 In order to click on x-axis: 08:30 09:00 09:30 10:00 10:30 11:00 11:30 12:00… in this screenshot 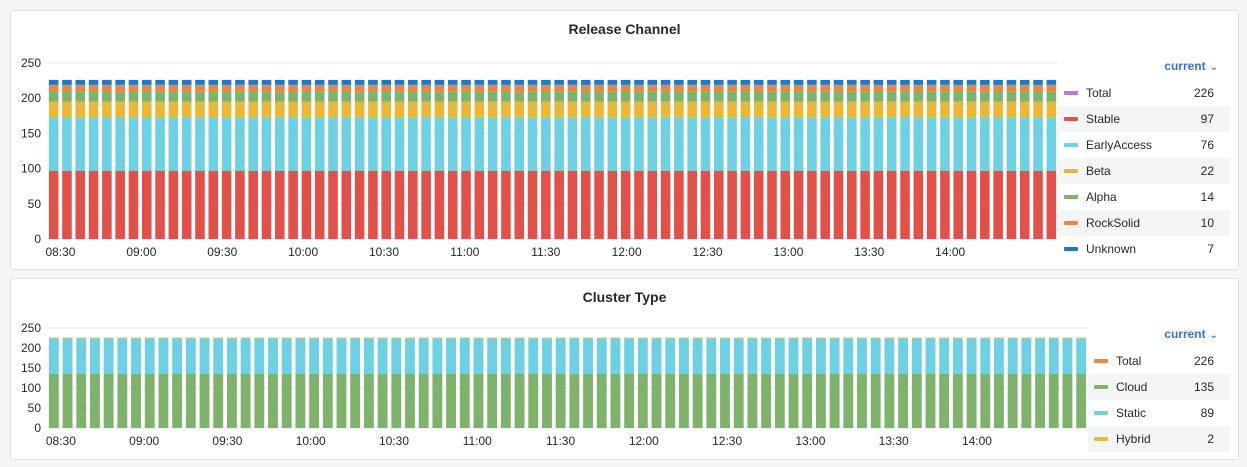, I will do `click(519, 441)`.